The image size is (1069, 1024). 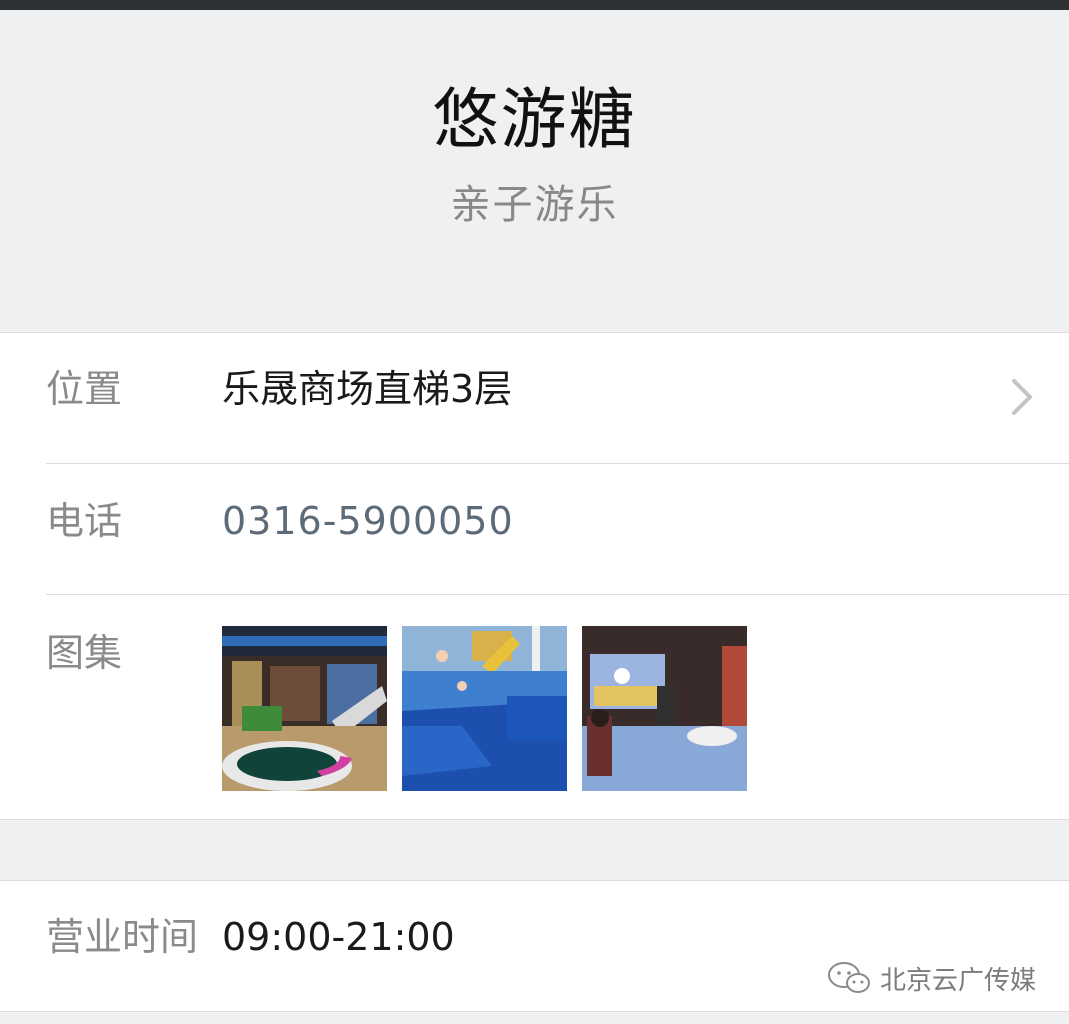 I want to click on location-value: 乐晟商场直梯3层, so click(x=367, y=389).